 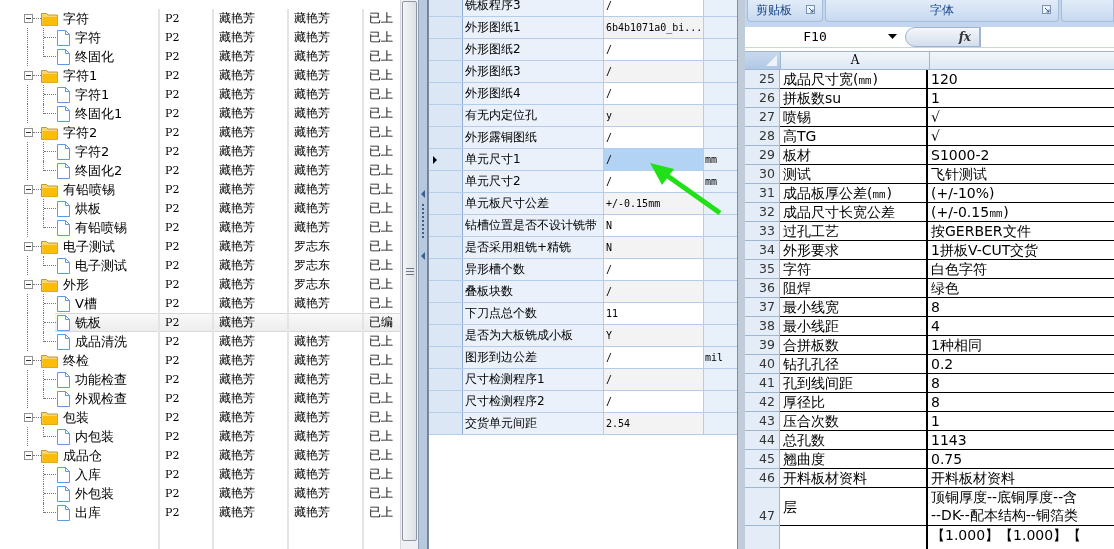 I want to click on tree-row: 功能检查 P2 藏艳芳 藏艳芳 已上, so click(x=200, y=379).